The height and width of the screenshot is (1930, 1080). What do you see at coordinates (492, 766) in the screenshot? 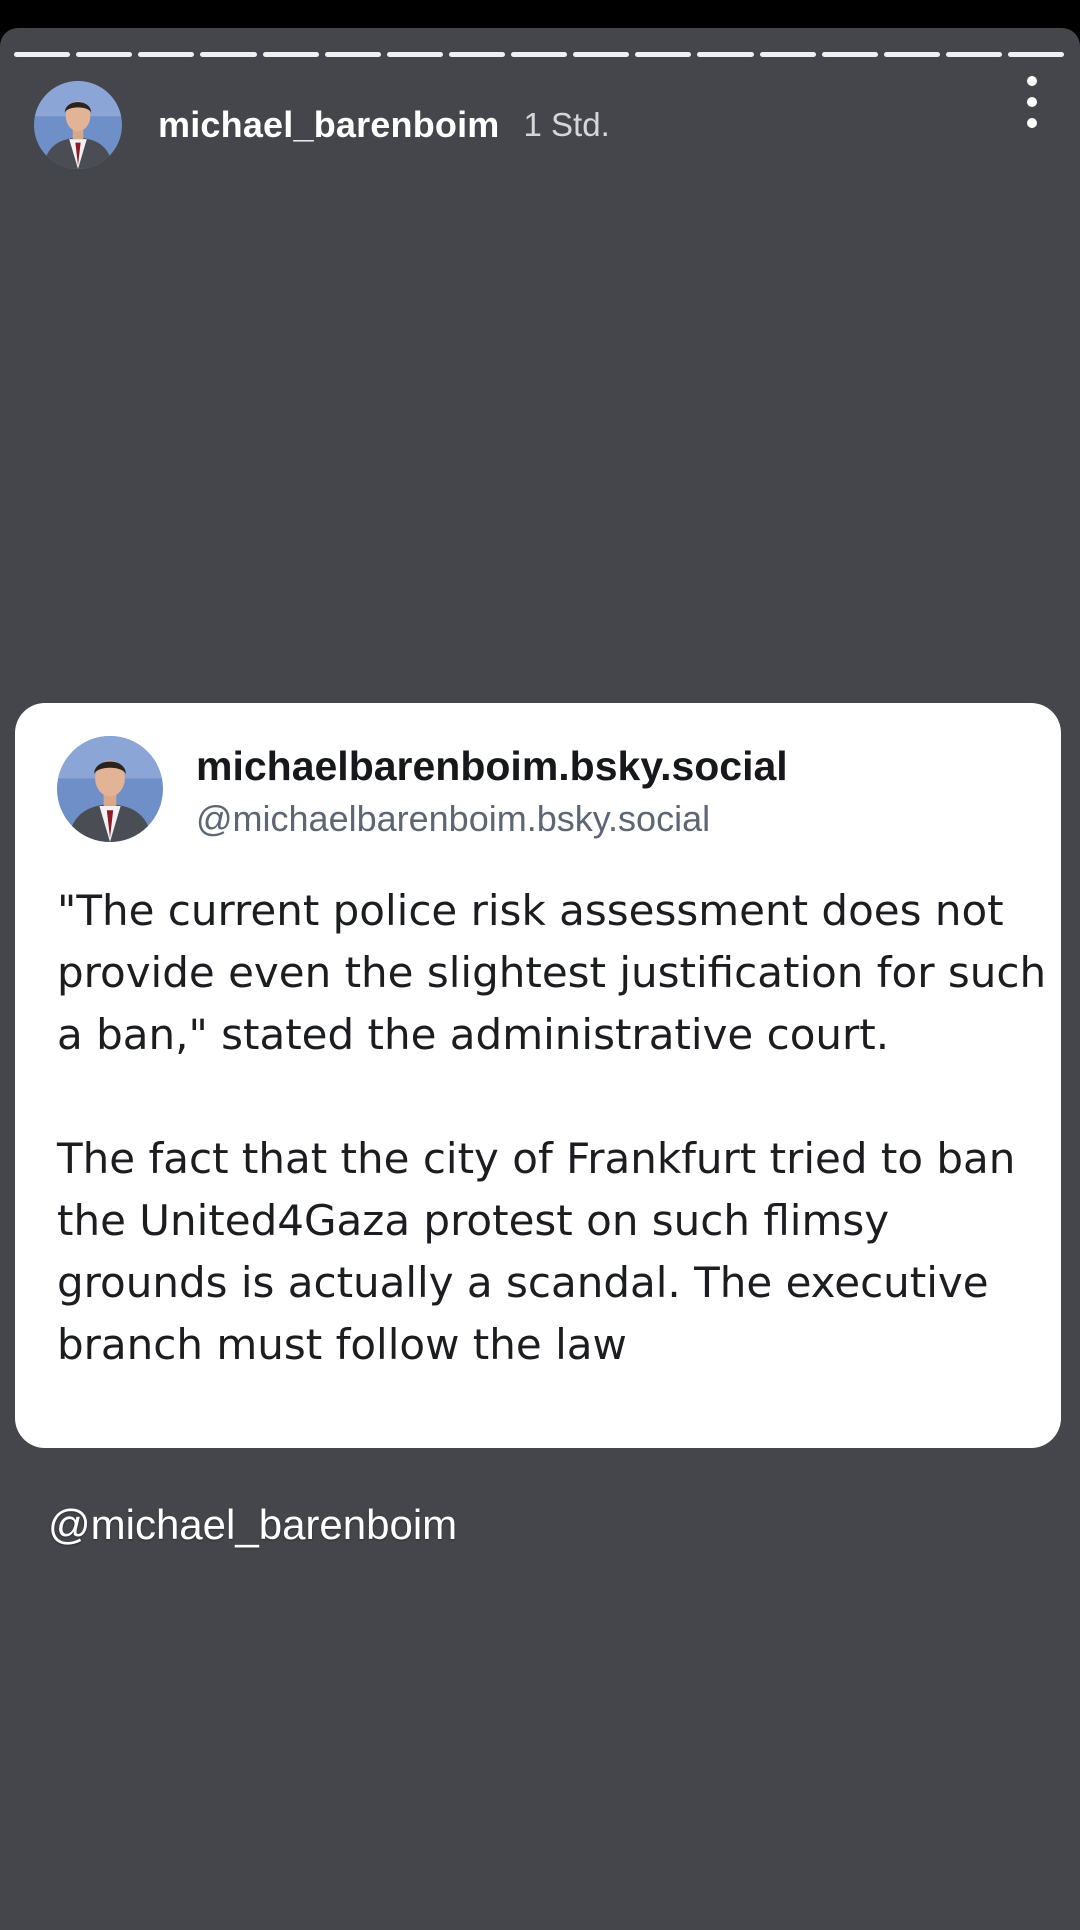
I see `post-author-name: michaelbarenboim.bsky.social` at bounding box center [492, 766].